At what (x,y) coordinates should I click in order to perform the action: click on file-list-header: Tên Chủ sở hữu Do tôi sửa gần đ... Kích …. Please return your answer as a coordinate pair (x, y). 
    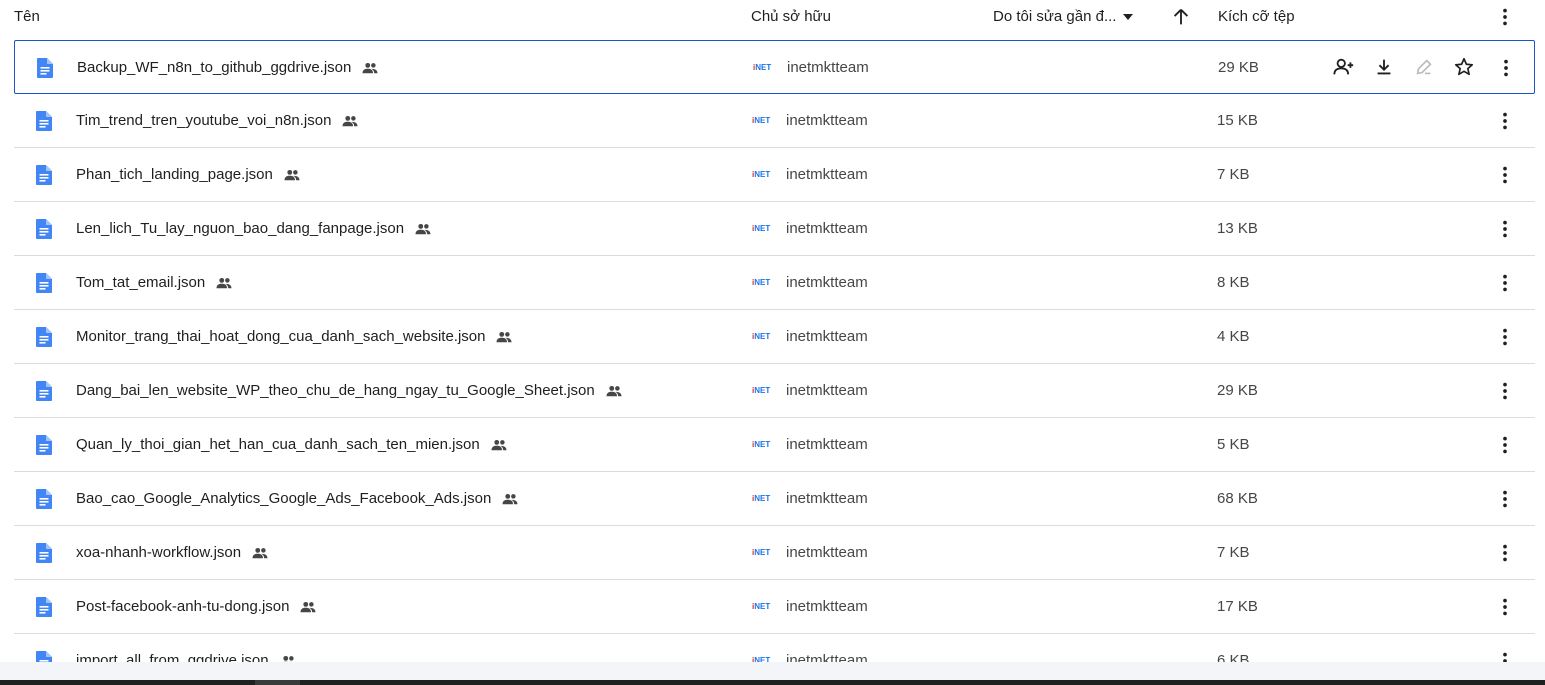
    Looking at the image, I should click on (772, 18).